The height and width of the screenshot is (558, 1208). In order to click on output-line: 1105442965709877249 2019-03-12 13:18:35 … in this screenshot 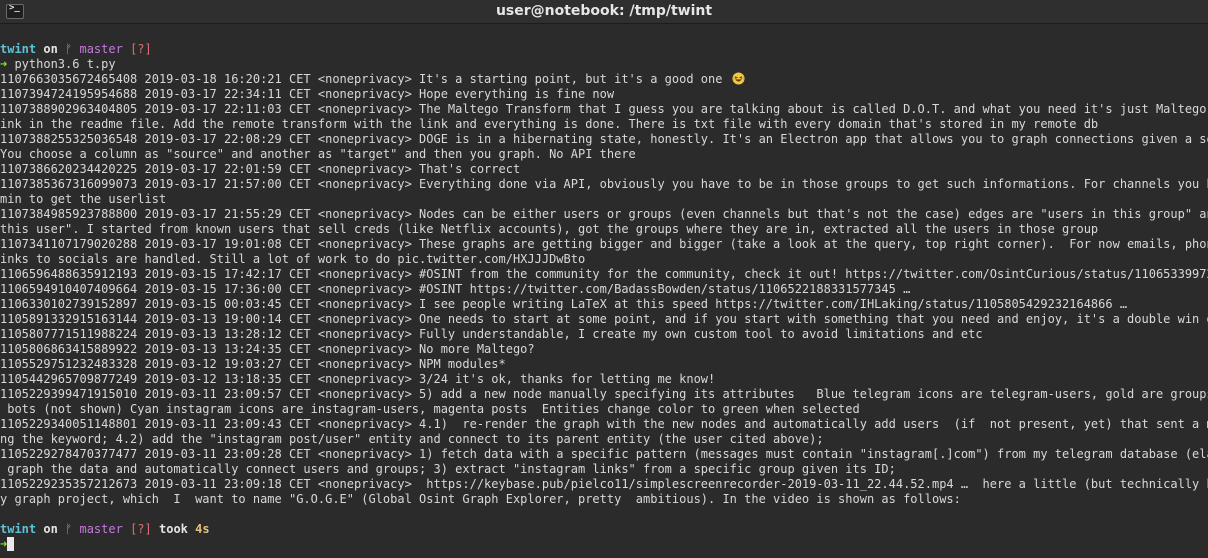, I will do `click(358, 379)`.